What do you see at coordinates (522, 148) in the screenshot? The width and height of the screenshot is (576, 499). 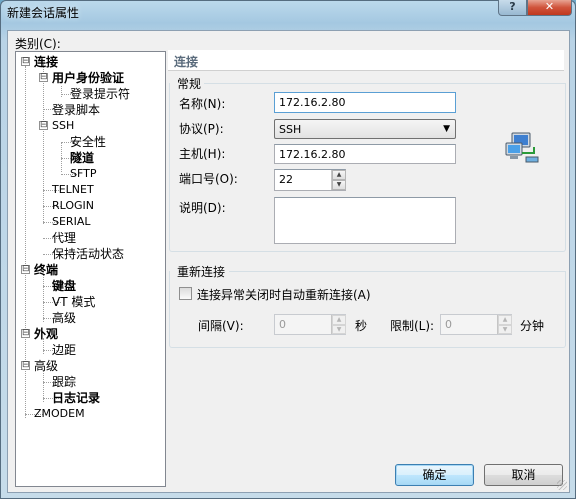 I see `network-computers-icon` at bounding box center [522, 148].